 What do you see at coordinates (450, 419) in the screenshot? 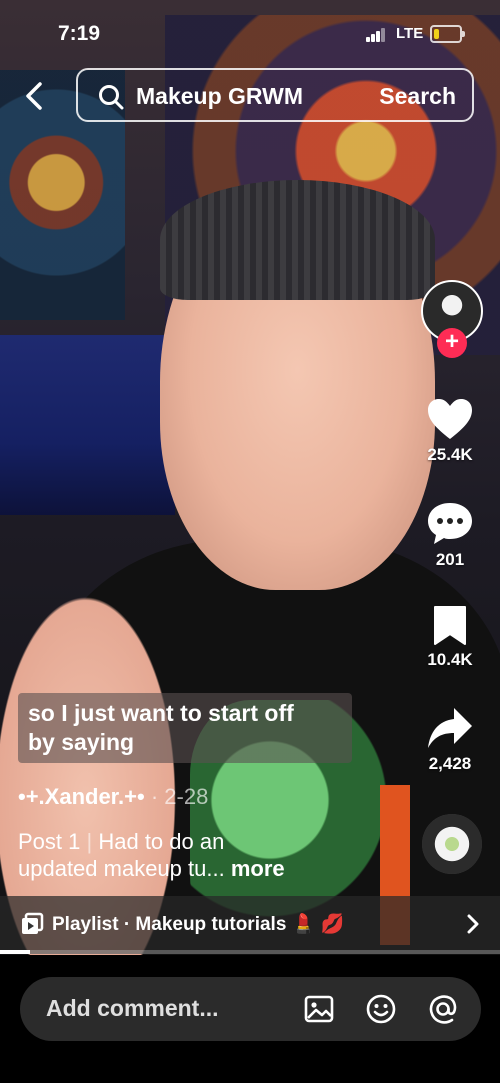
I see `heart-icon` at bounding box center [450, 419].